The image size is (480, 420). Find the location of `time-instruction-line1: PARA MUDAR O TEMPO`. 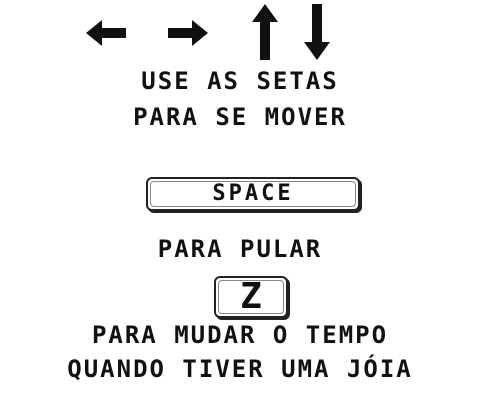

time-instruction-line1: PARA MUDAR O TEMPO is located at coordinates (240, 335).